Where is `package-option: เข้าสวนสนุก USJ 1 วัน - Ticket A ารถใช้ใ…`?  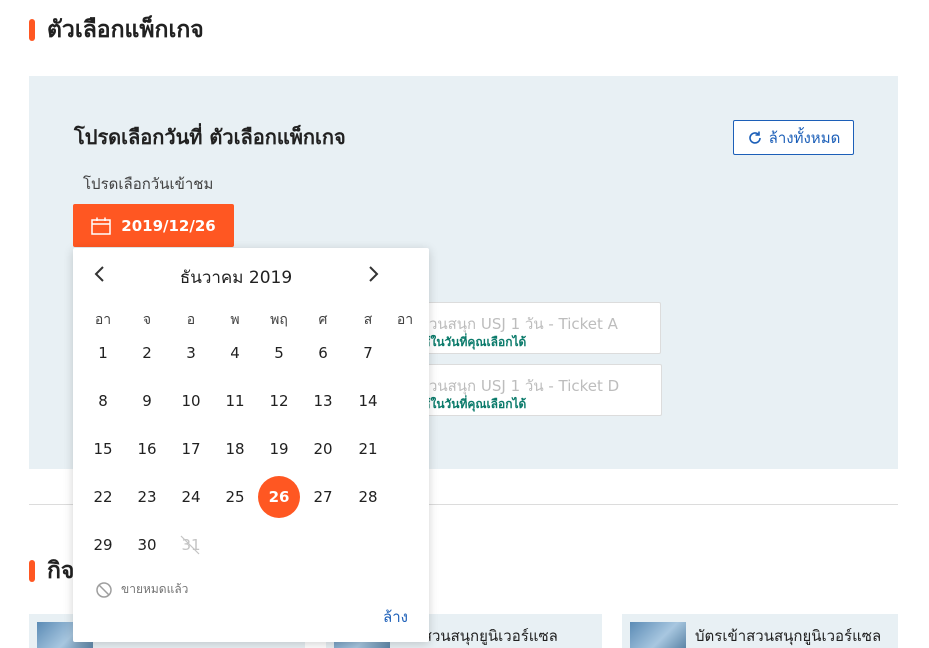 package-option: เข้าสวนสนุก USJ 1 วัน - Ticket A ารถใช้ใ… is located at coordinates (528, 328).